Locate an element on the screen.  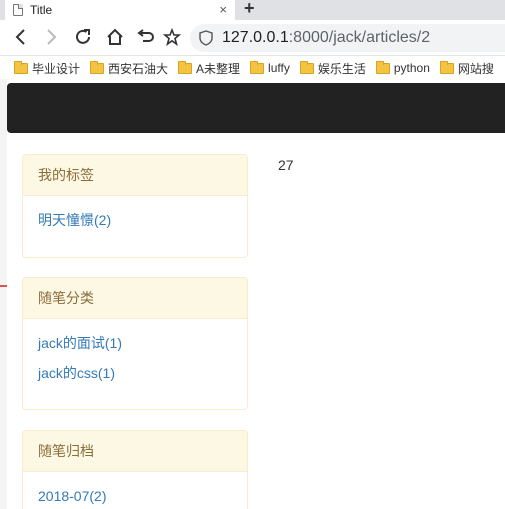
reload-icon is located at coordinates (83, 37).